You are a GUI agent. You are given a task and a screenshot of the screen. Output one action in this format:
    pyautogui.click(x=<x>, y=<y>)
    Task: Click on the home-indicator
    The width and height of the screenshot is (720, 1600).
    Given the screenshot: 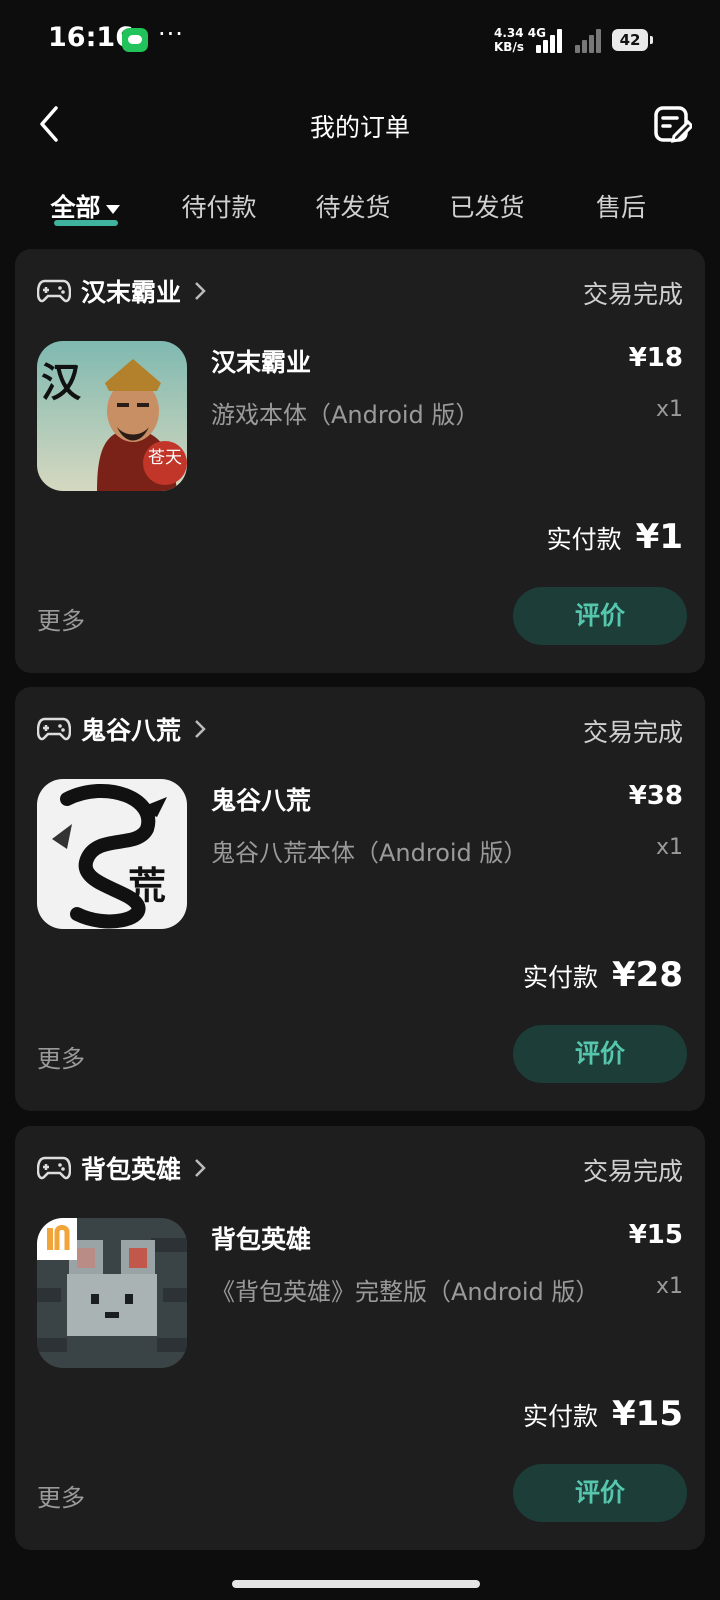 What is the action you would take?
    pyautogui.click(x=356, y=1584)
    